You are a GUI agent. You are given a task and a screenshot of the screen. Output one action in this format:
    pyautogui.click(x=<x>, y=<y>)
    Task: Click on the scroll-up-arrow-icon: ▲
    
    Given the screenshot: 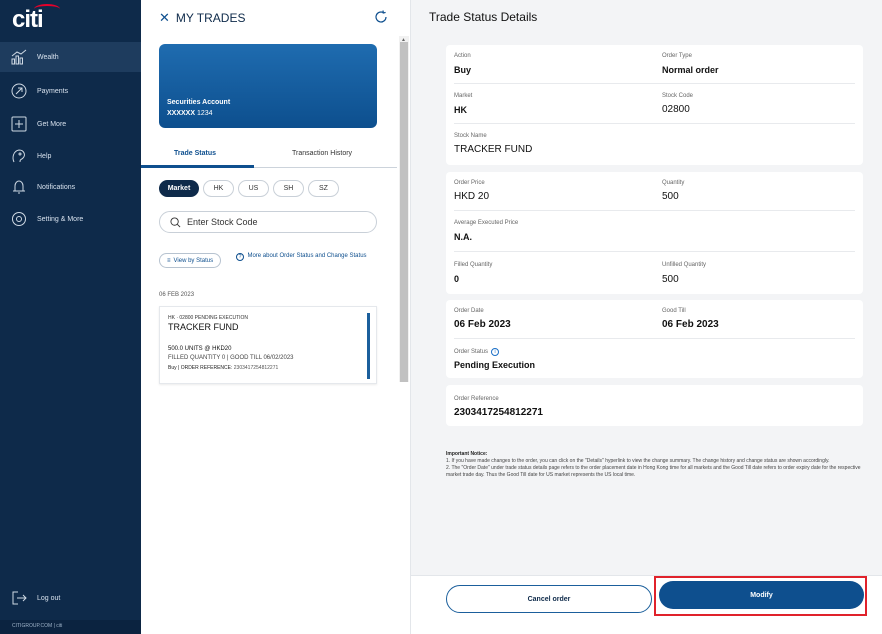 What is the action you would take?
    pyautogui.click(x=403, y=40)
    